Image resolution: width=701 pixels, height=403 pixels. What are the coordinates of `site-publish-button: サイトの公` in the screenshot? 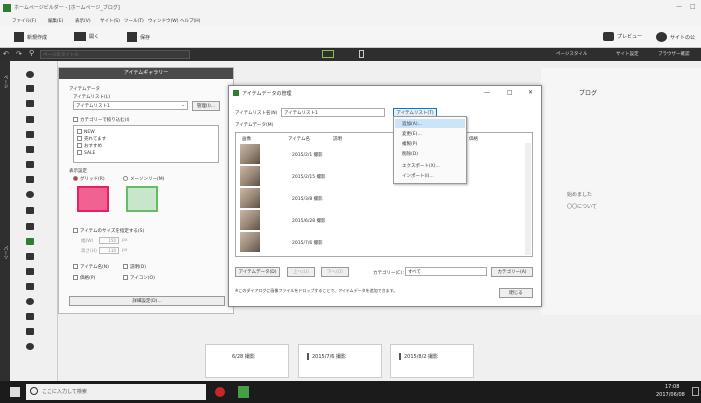 It's located at (675, 37).